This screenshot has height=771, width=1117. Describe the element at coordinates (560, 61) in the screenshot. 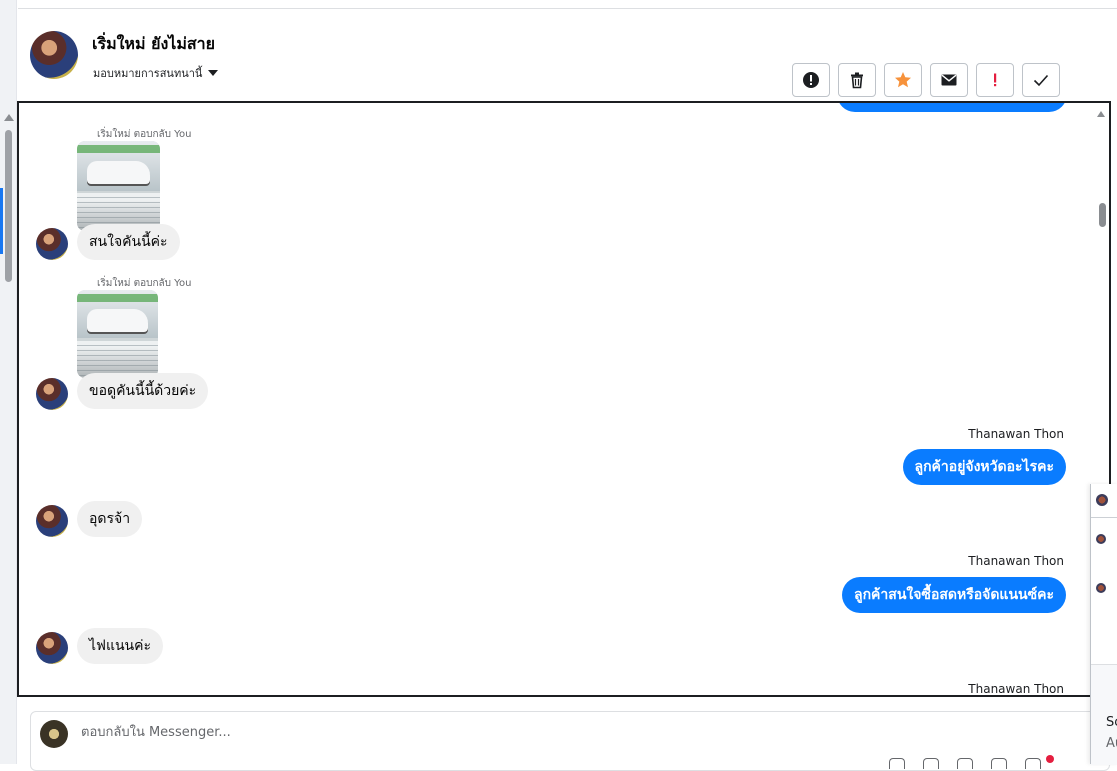

I see `conversation-header: เริ่มใหม่ ยังไม่สาย มอบหมายการสนทนานี้` at that location.